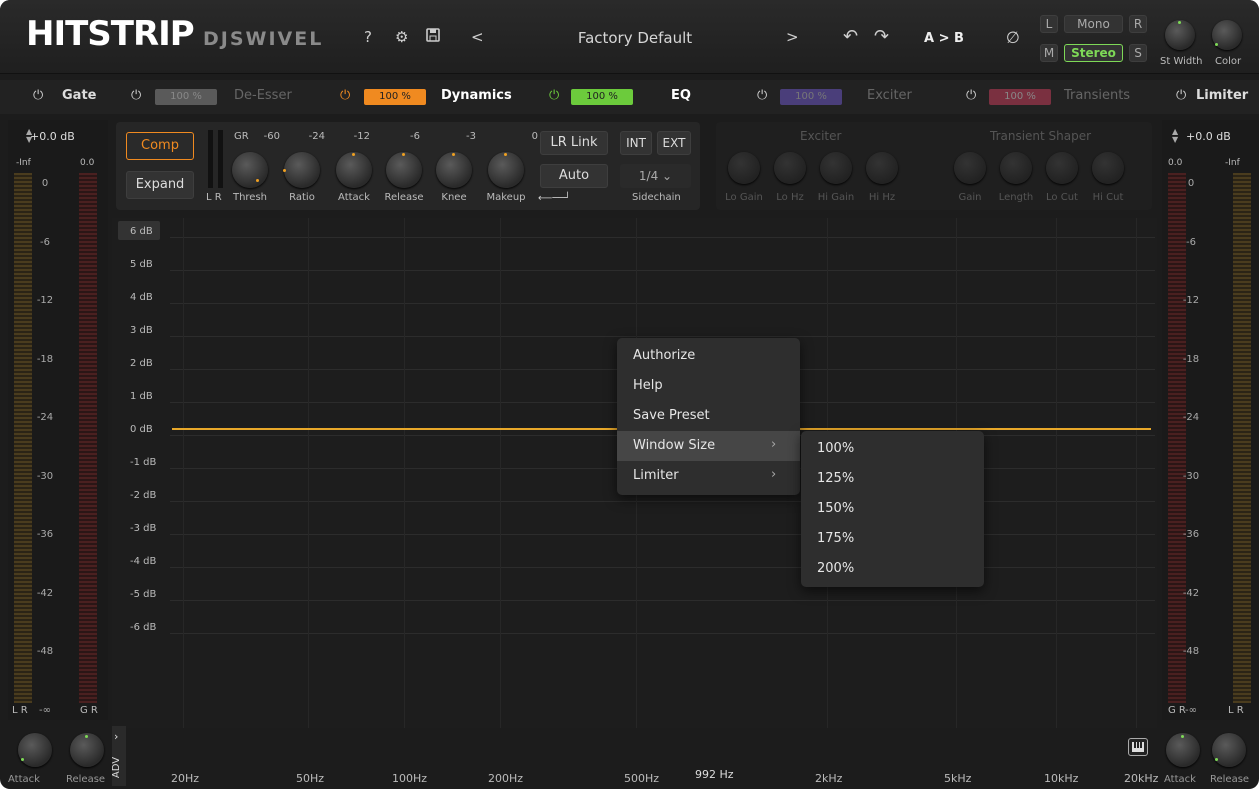  Describe the element at coordinates (250, 170) in the screenshot. I see `thresh-knob` at that location.